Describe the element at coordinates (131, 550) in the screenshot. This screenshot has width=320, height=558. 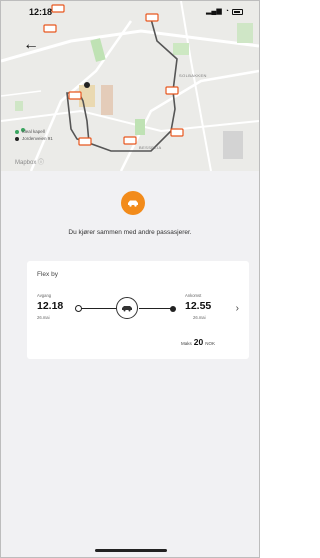
I see `home-indicator` at that location.